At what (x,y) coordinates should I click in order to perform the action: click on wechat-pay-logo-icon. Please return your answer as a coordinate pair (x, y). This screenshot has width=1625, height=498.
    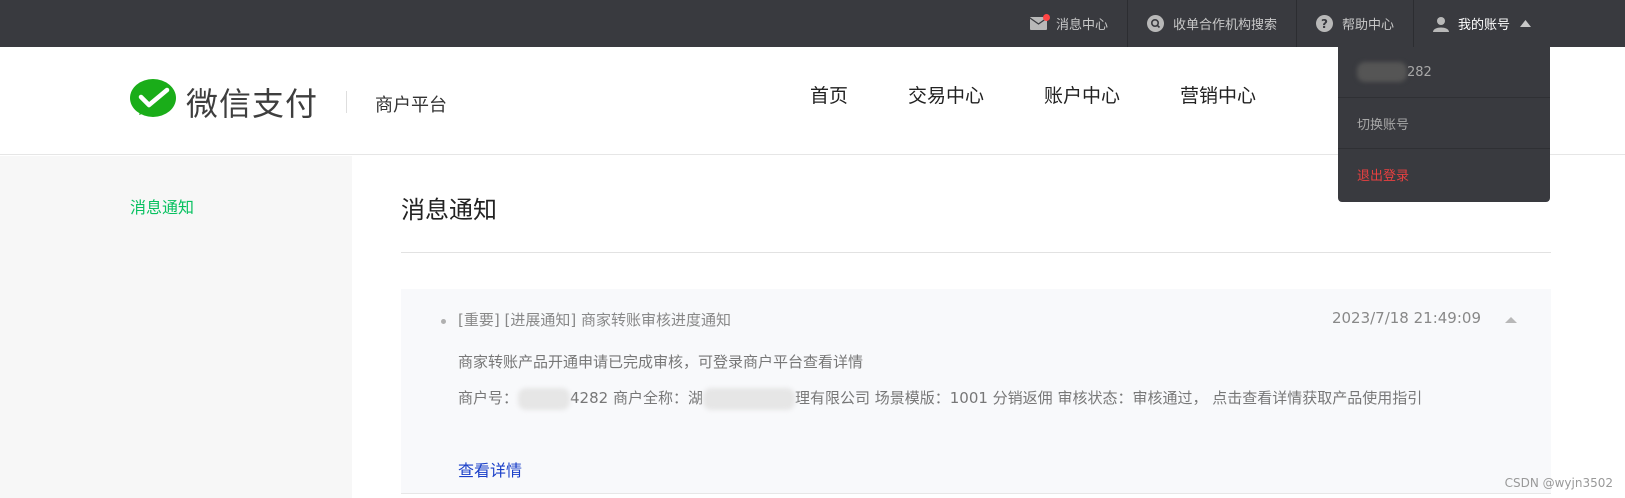
    Looking at the image, I should click on (153, 102).